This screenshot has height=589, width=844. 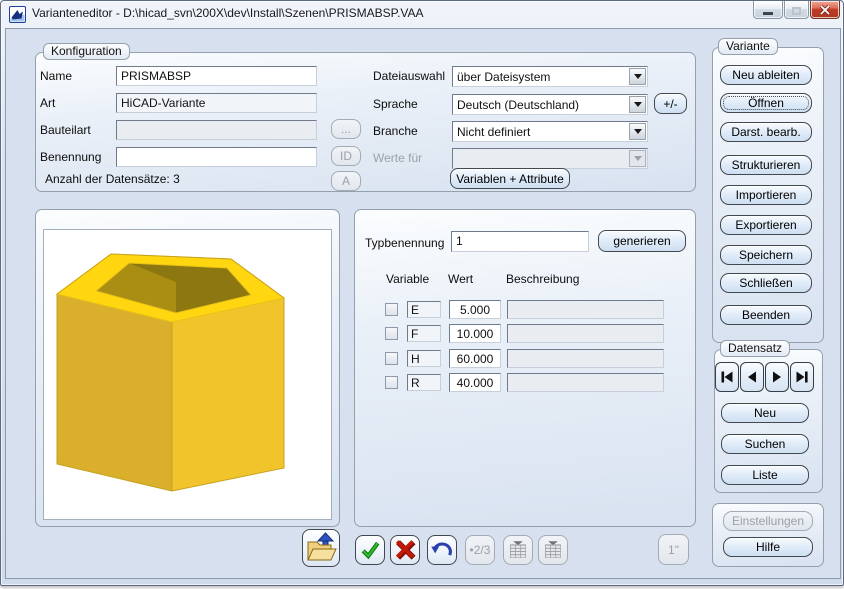 What do you see at coordinates (766, 132) in the screenshot?
I see `darst-bearb-button: Darst. bearb.` at bounding box center [766, 132].